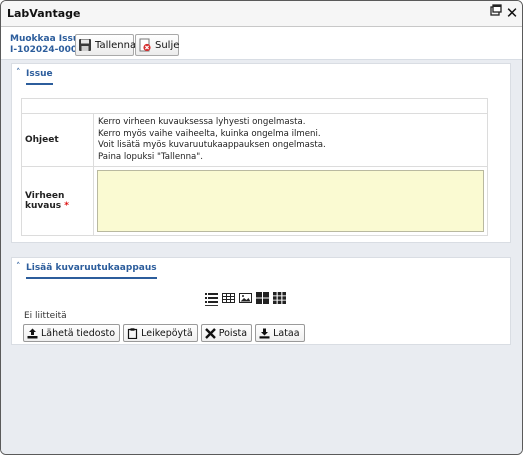 The height and width of the screenshot is (455, 523). I want to click on close-document-icon, so click(145, 45).